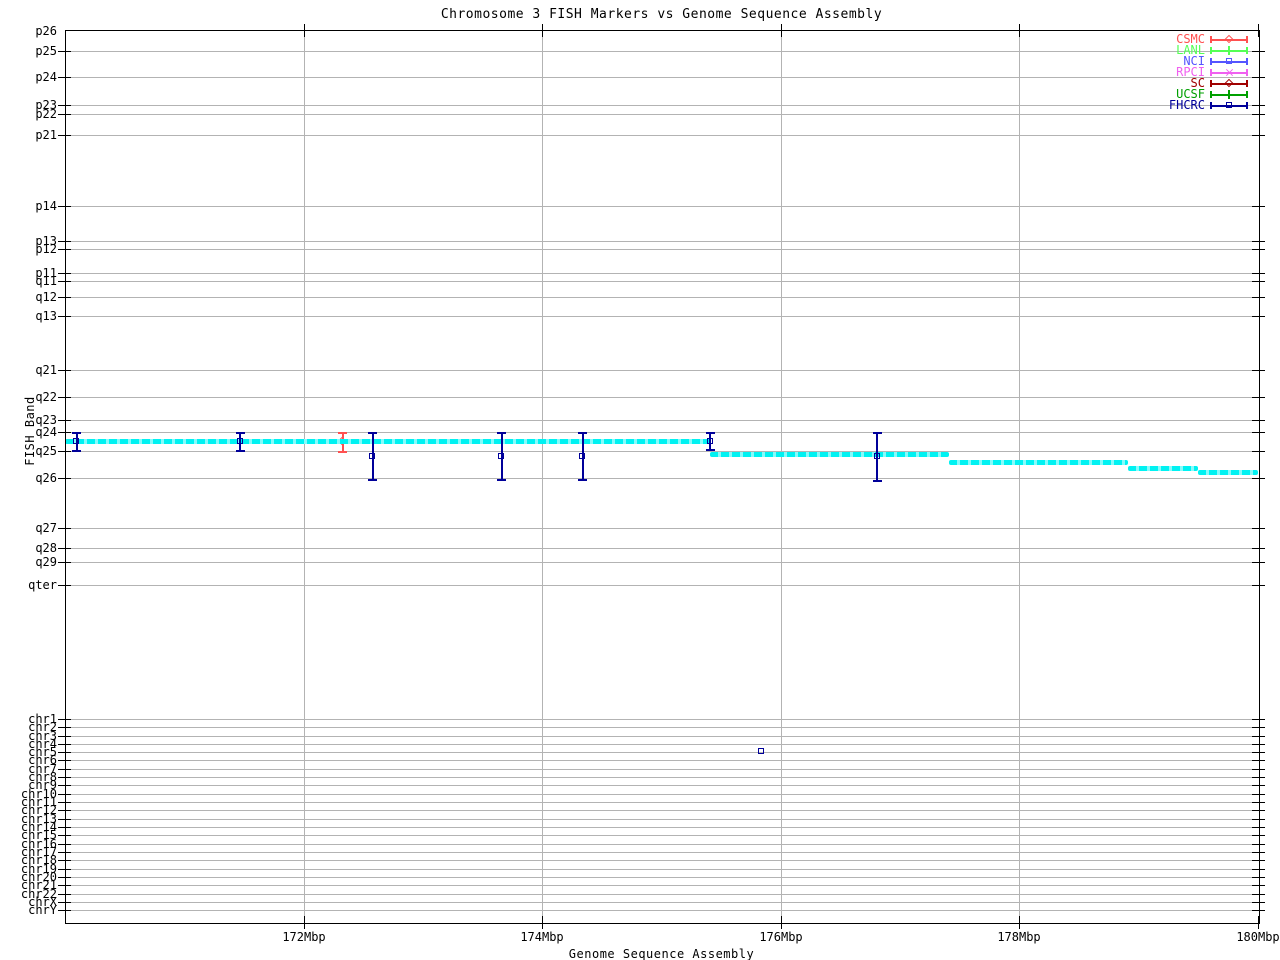 Image resolution: width=1280 pixels, height=960 pixels. Describe the element at coordinates (46, 297) in the screenshot. I see `y-band-label: q12` at that location.